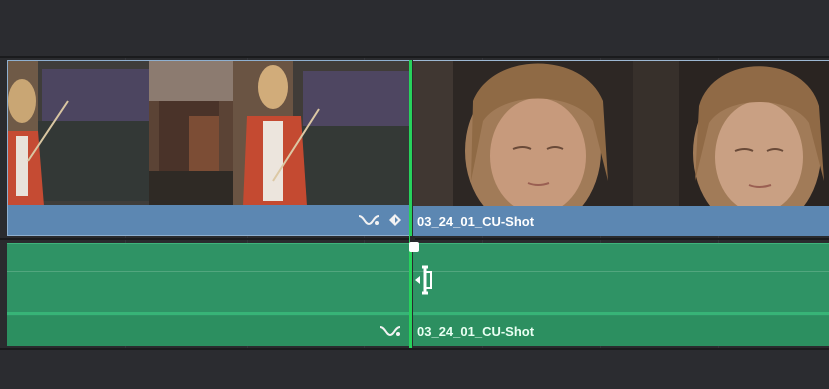 This screenshot has height=389, width=829. What do you see at coordinates (208, 294) in the screenshot?
I see `audio-clip-left` at bounding box center [208, 294].